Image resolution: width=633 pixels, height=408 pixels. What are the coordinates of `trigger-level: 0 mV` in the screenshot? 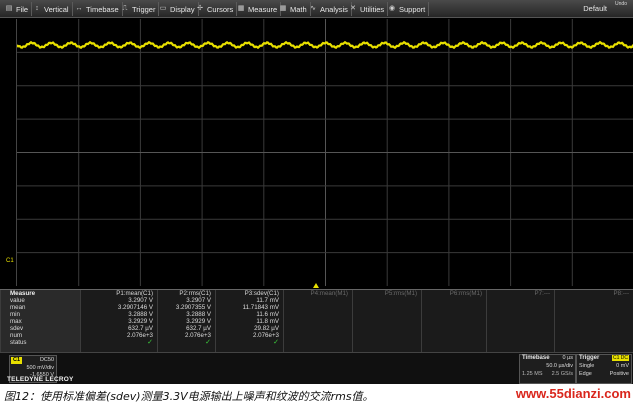 It's located at (622, 366).